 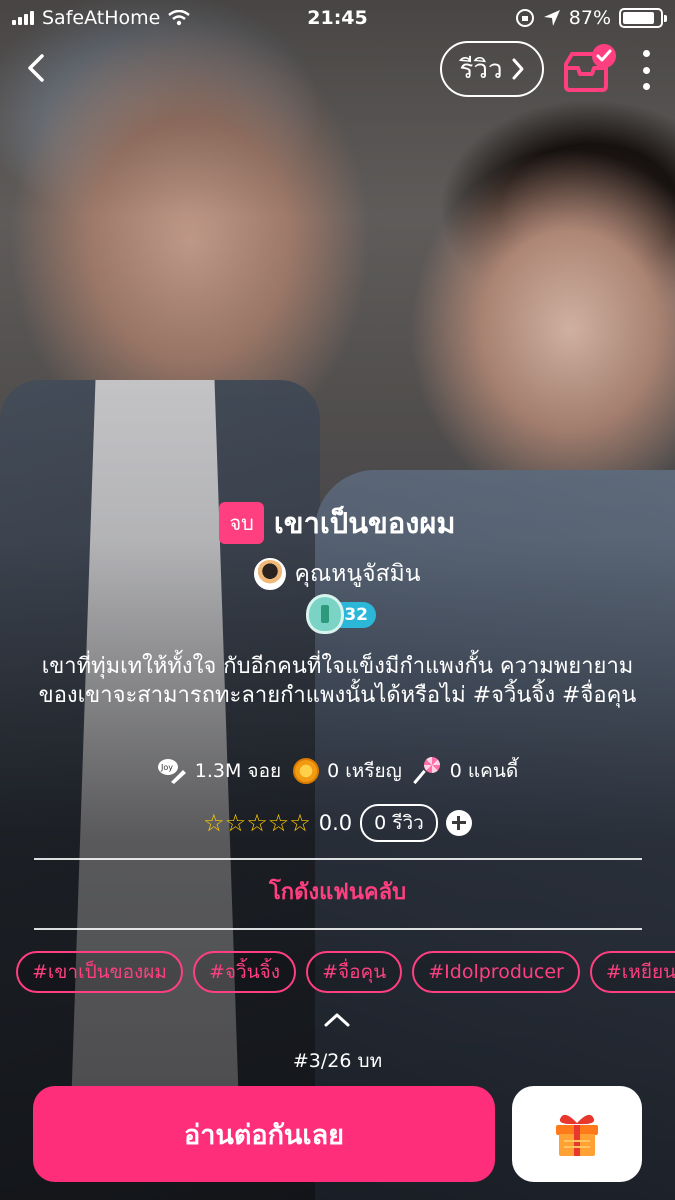 What do you see at coordinates (99, 972) in the screenshot?
I see `tag-chip: #เขาเป็นของผม` at bounding box center [99, 972].